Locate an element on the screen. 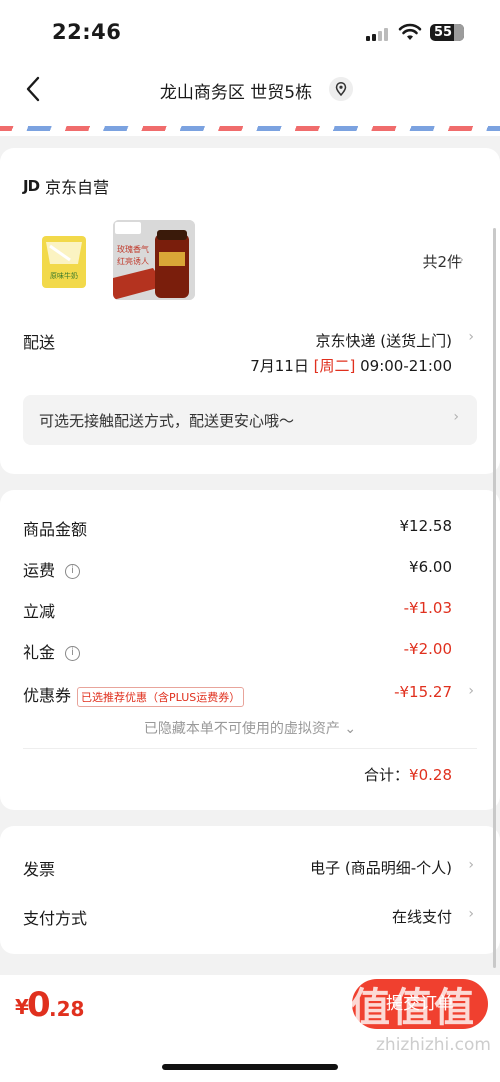 The height and width of the screenshot is (1082, 500). home-indicator is located at coordinates (250, 1067).